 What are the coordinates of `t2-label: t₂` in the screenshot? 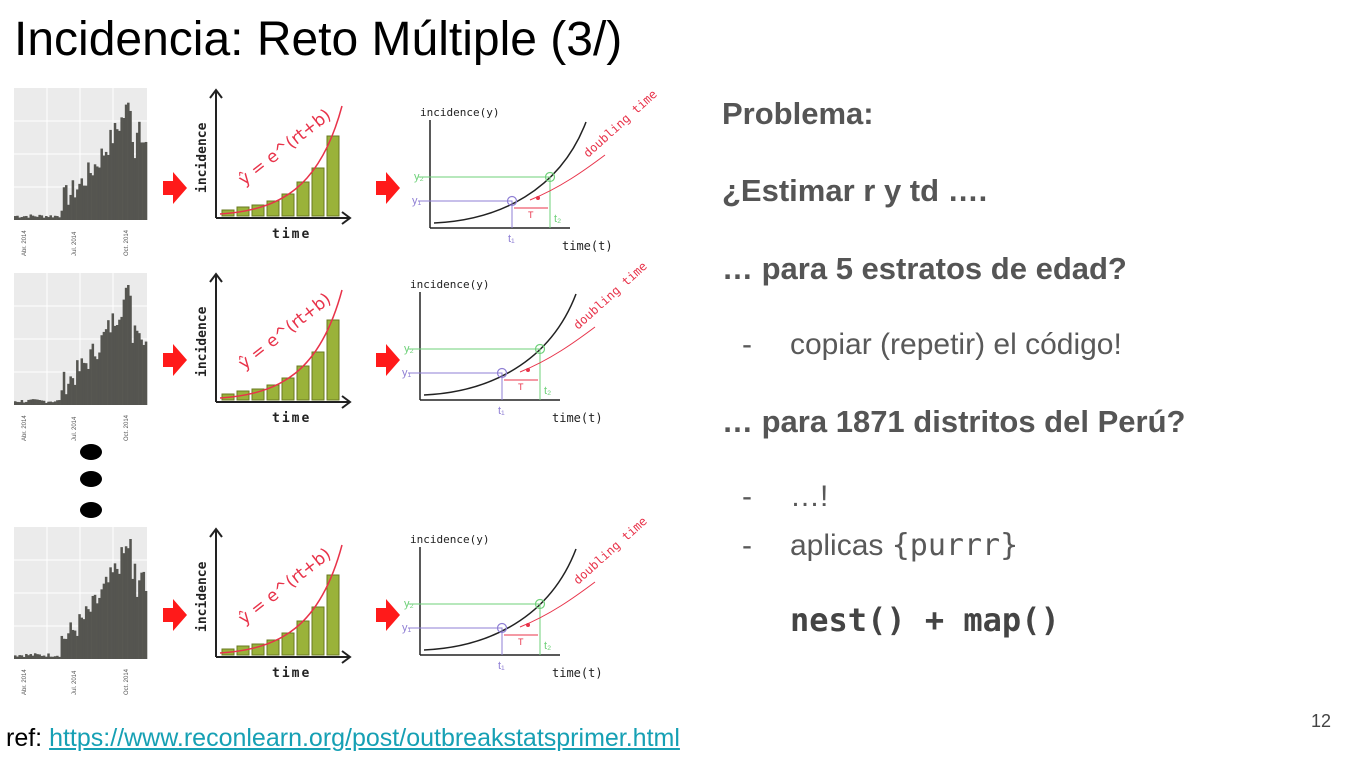 It's located at (557, 219).